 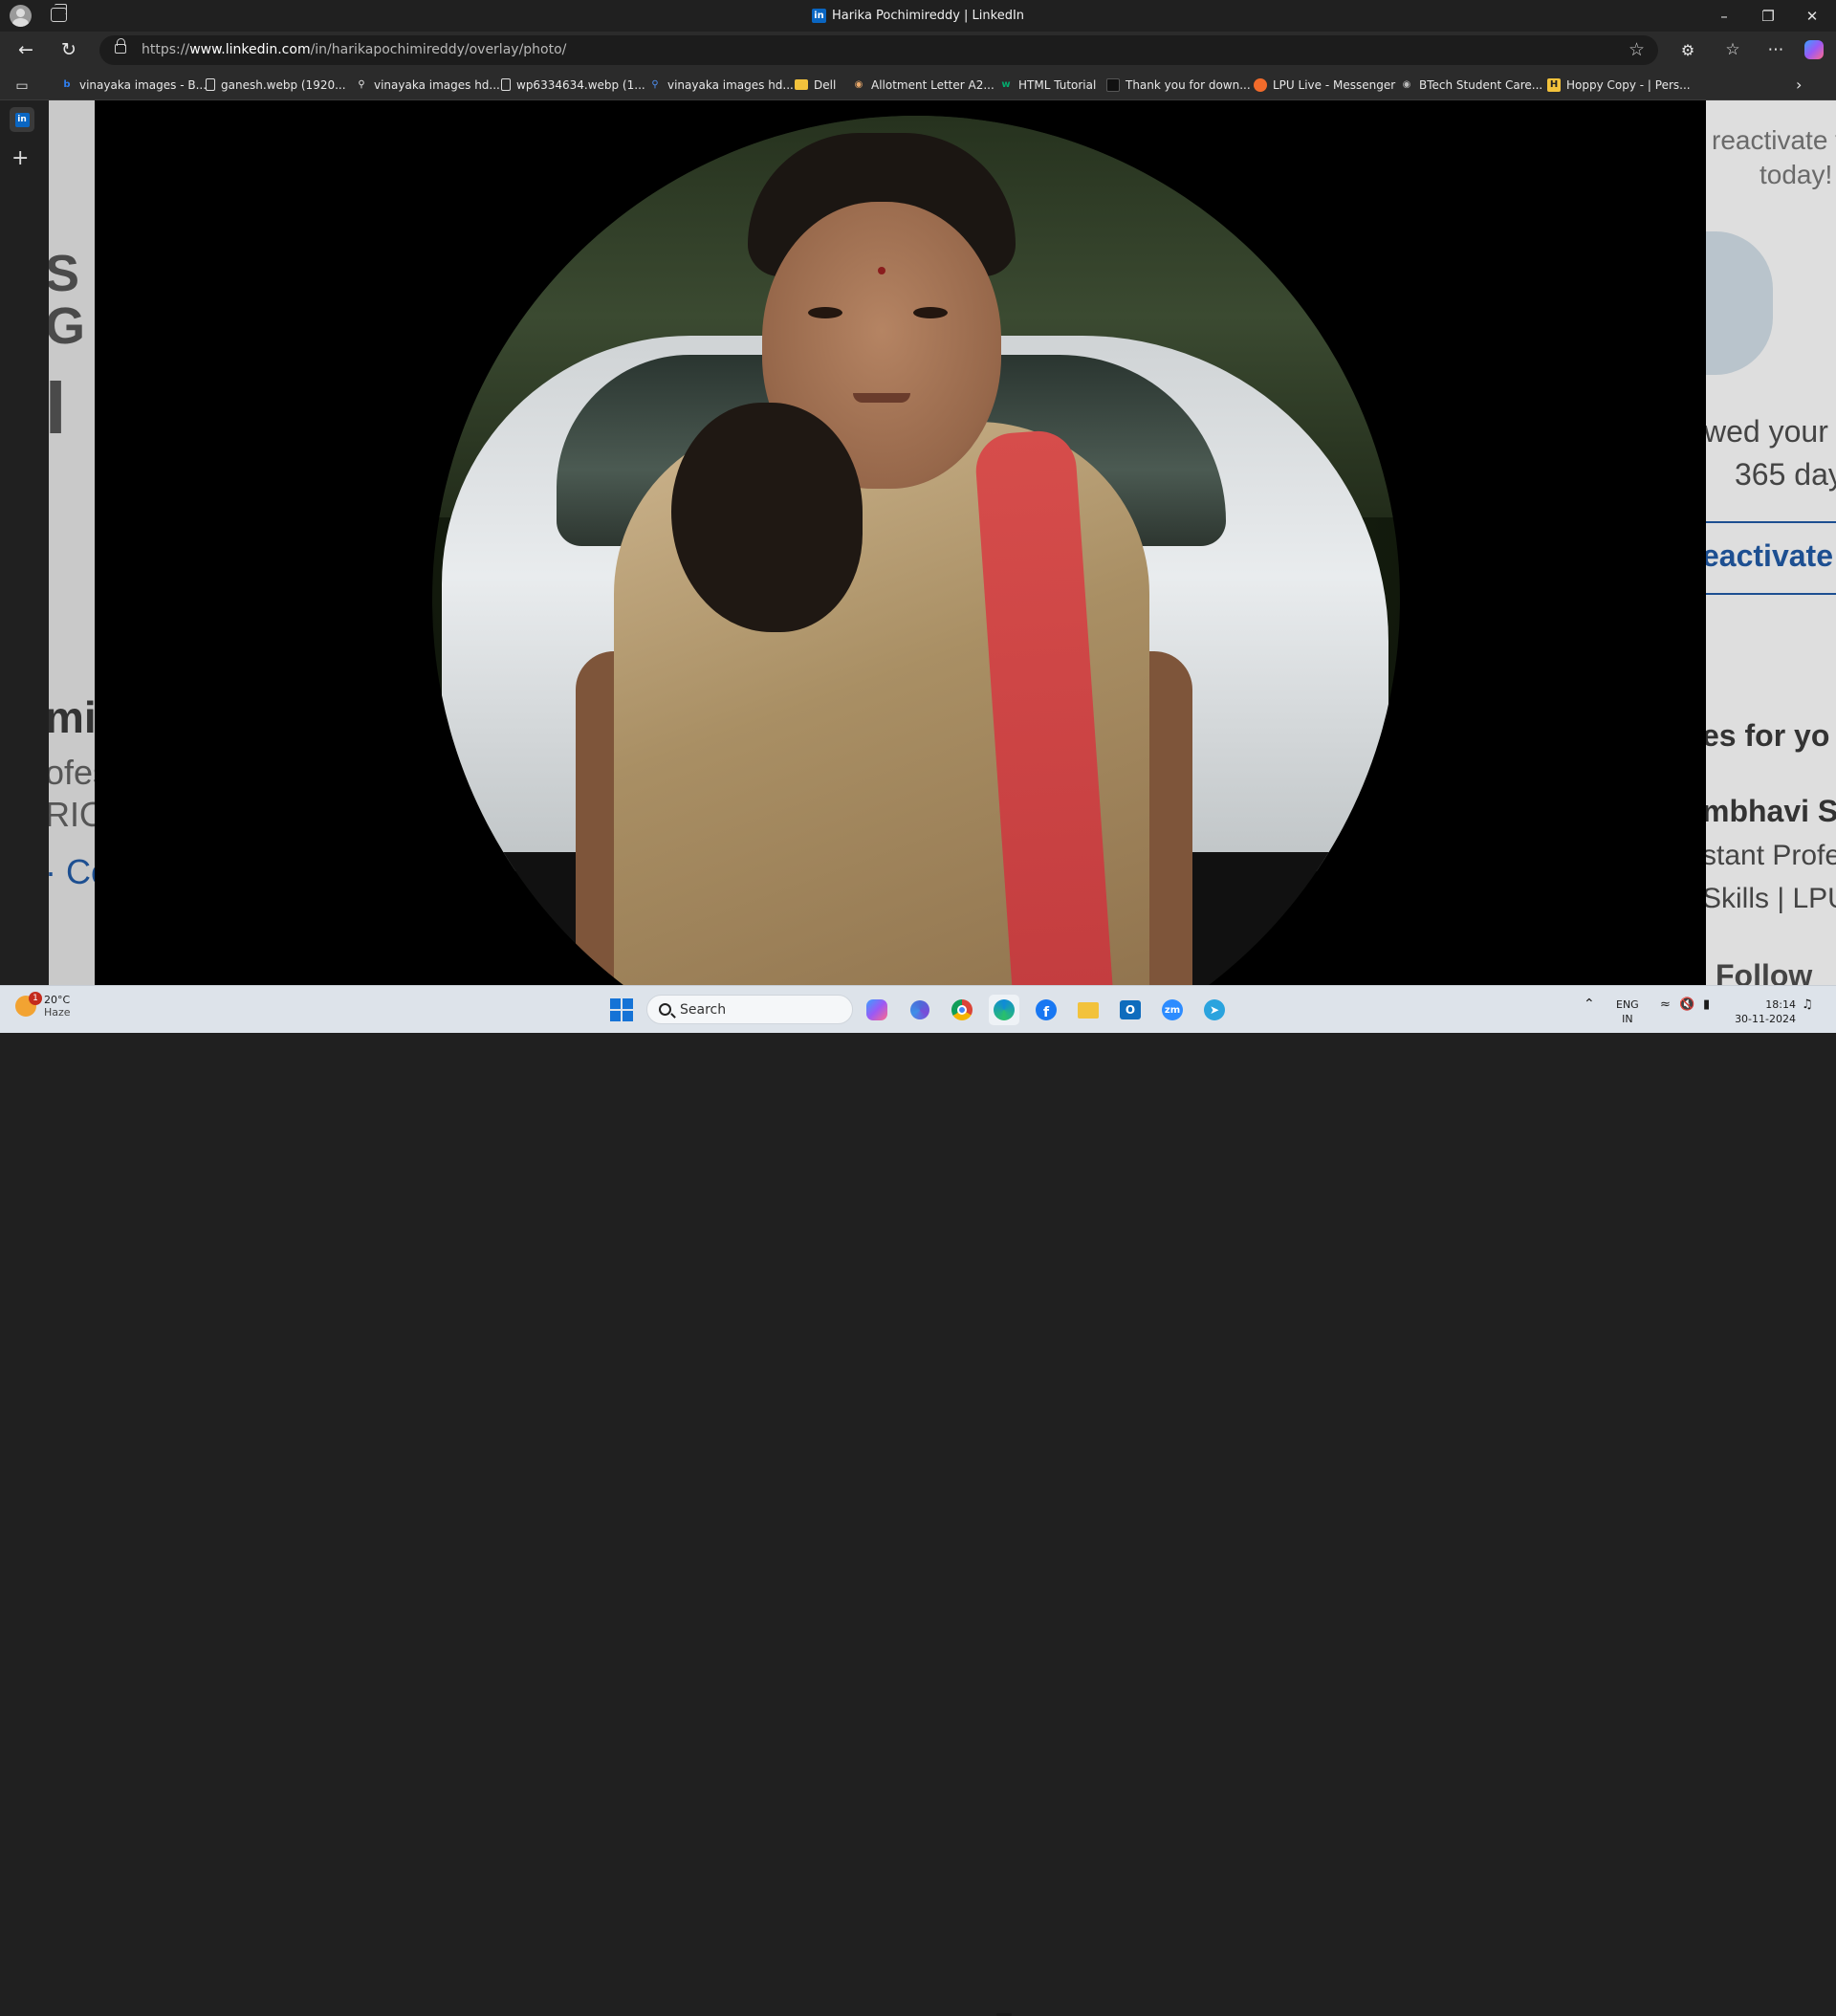 What do you see at coordinates (72, 542) in the screenshot?
I see `background-profile-left: S G I mi ofes RIO · Co` at bounding box center [72, 542].